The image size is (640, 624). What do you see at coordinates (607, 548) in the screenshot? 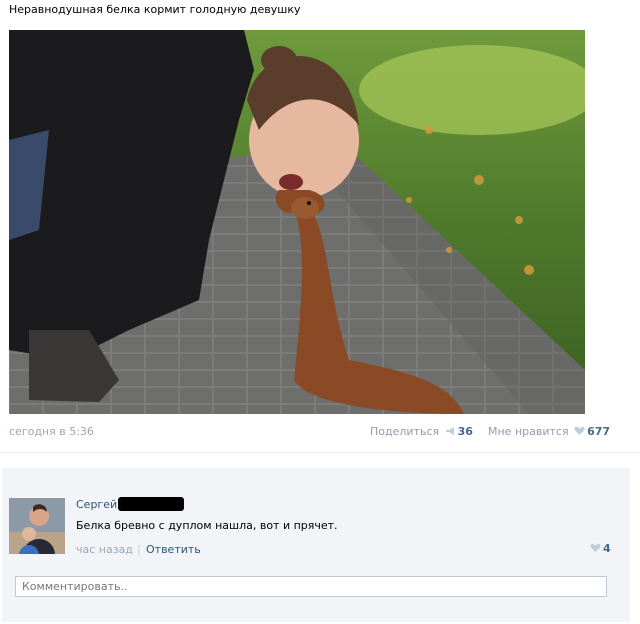
I see `comment-like-count: 4` at bounding box center [607, 548].